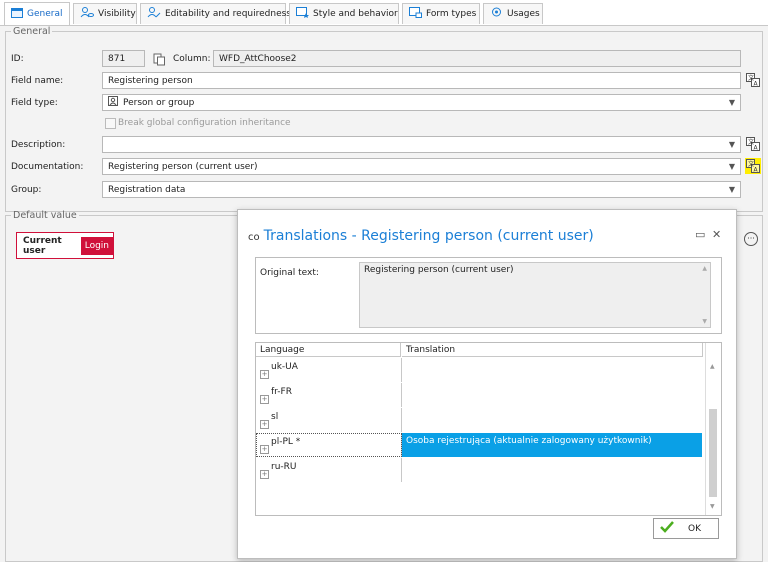  Describe the element at coordinates (439, 270) in the screenshot. I see `original-text-value: Registering person (current user)` at that location.